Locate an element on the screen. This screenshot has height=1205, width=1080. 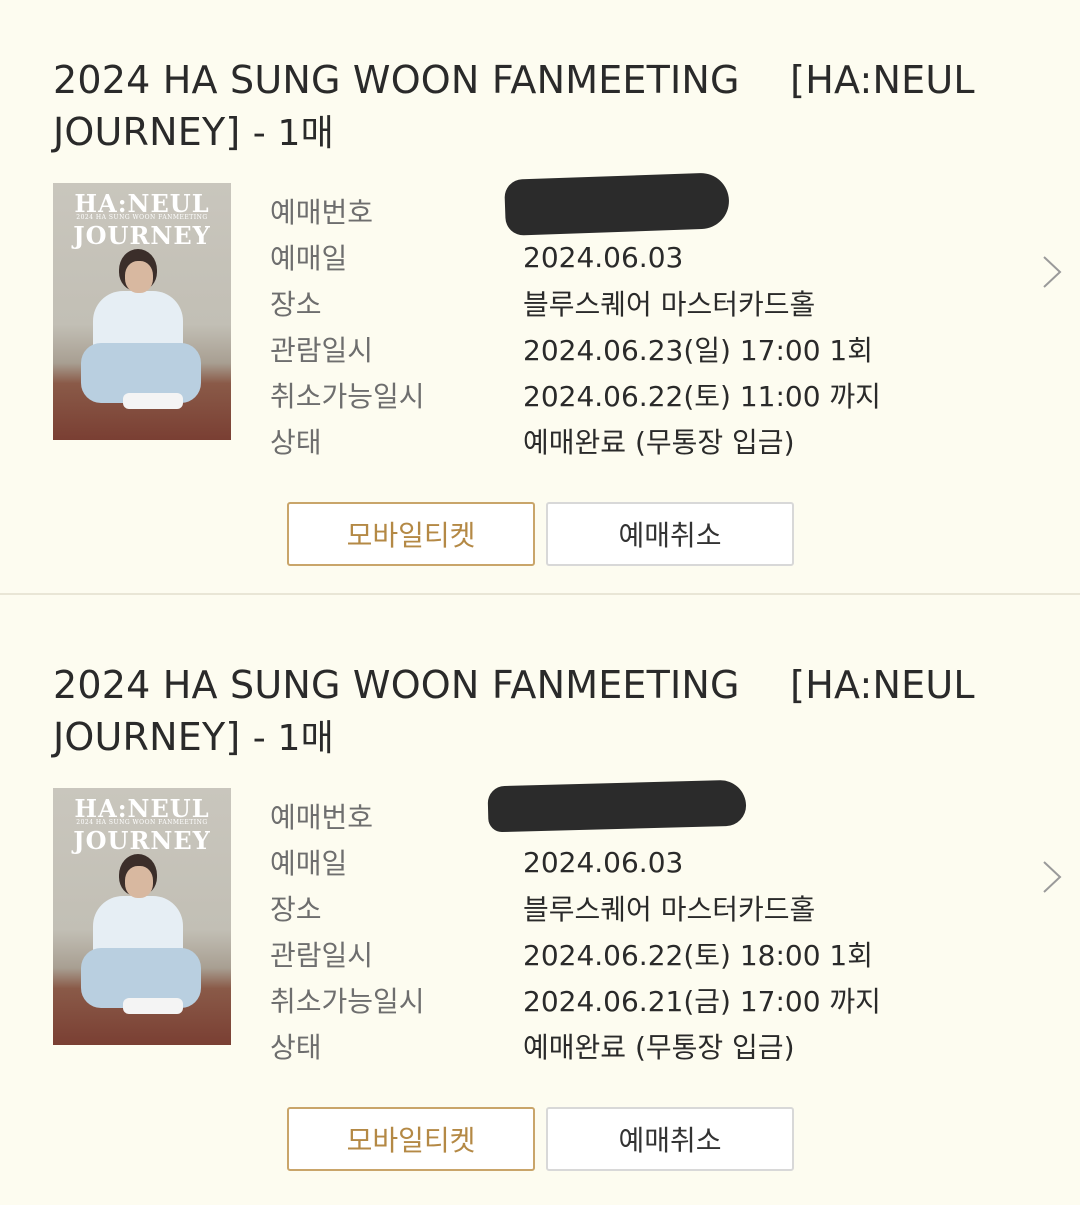
detail-value: 2024.06.22(토) 18:00 1회 is located at coordinates (698, 955).